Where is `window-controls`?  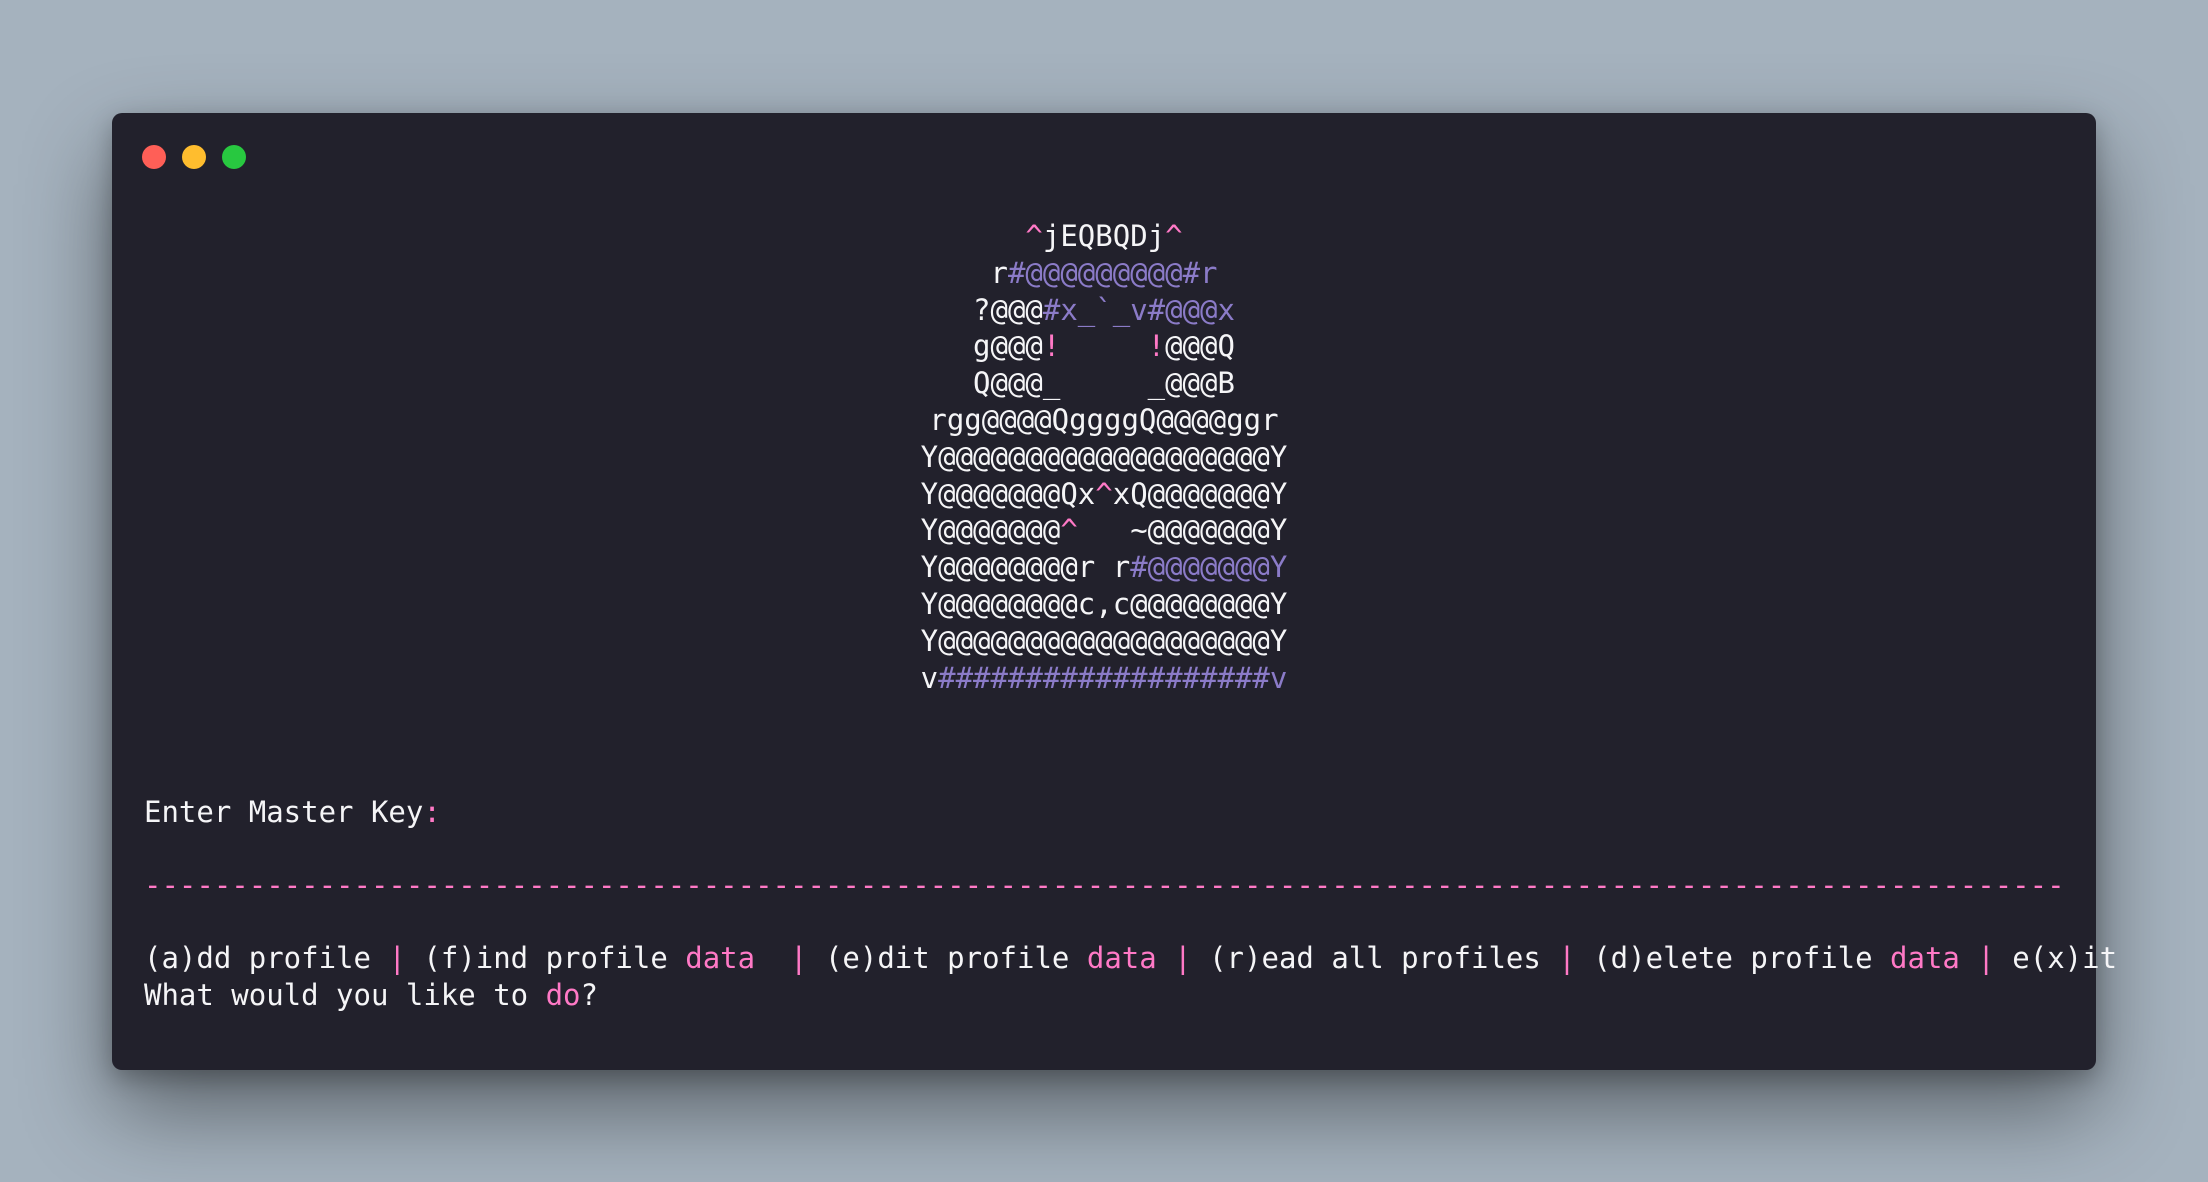
window-controls is located at coordinates (194, 157).